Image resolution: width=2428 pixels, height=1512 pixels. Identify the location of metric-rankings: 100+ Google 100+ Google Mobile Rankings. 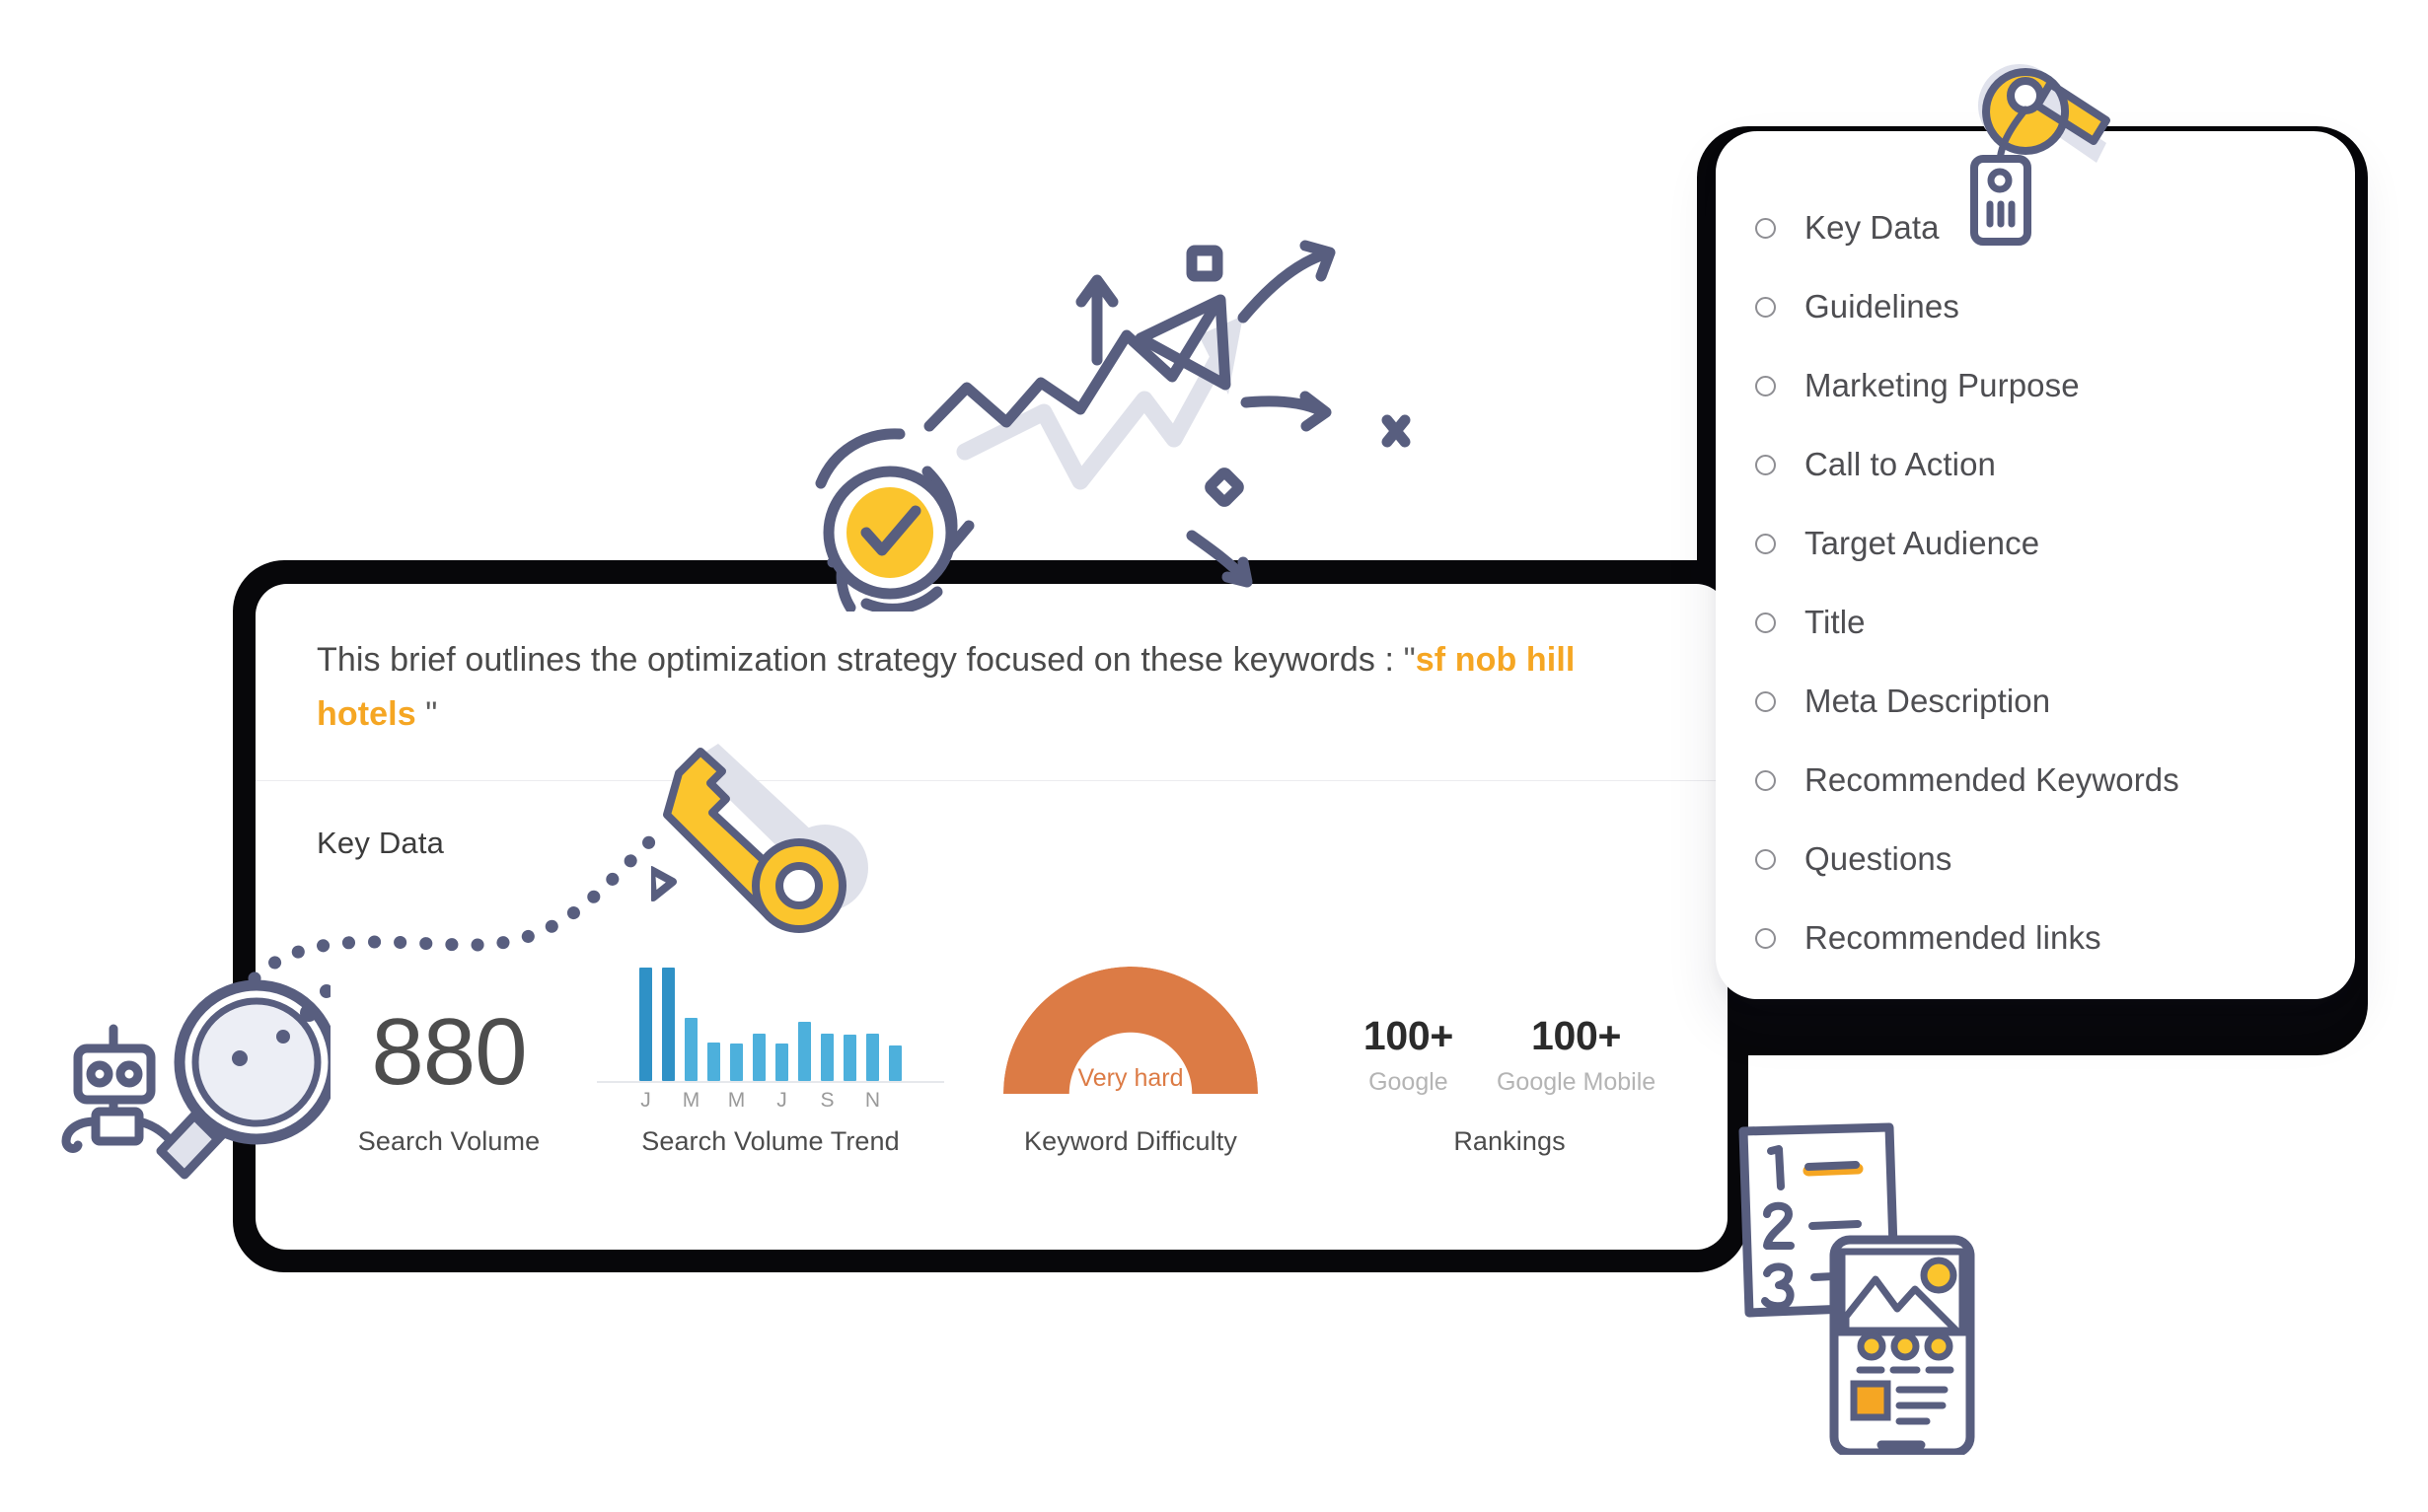
(1509, 1062).